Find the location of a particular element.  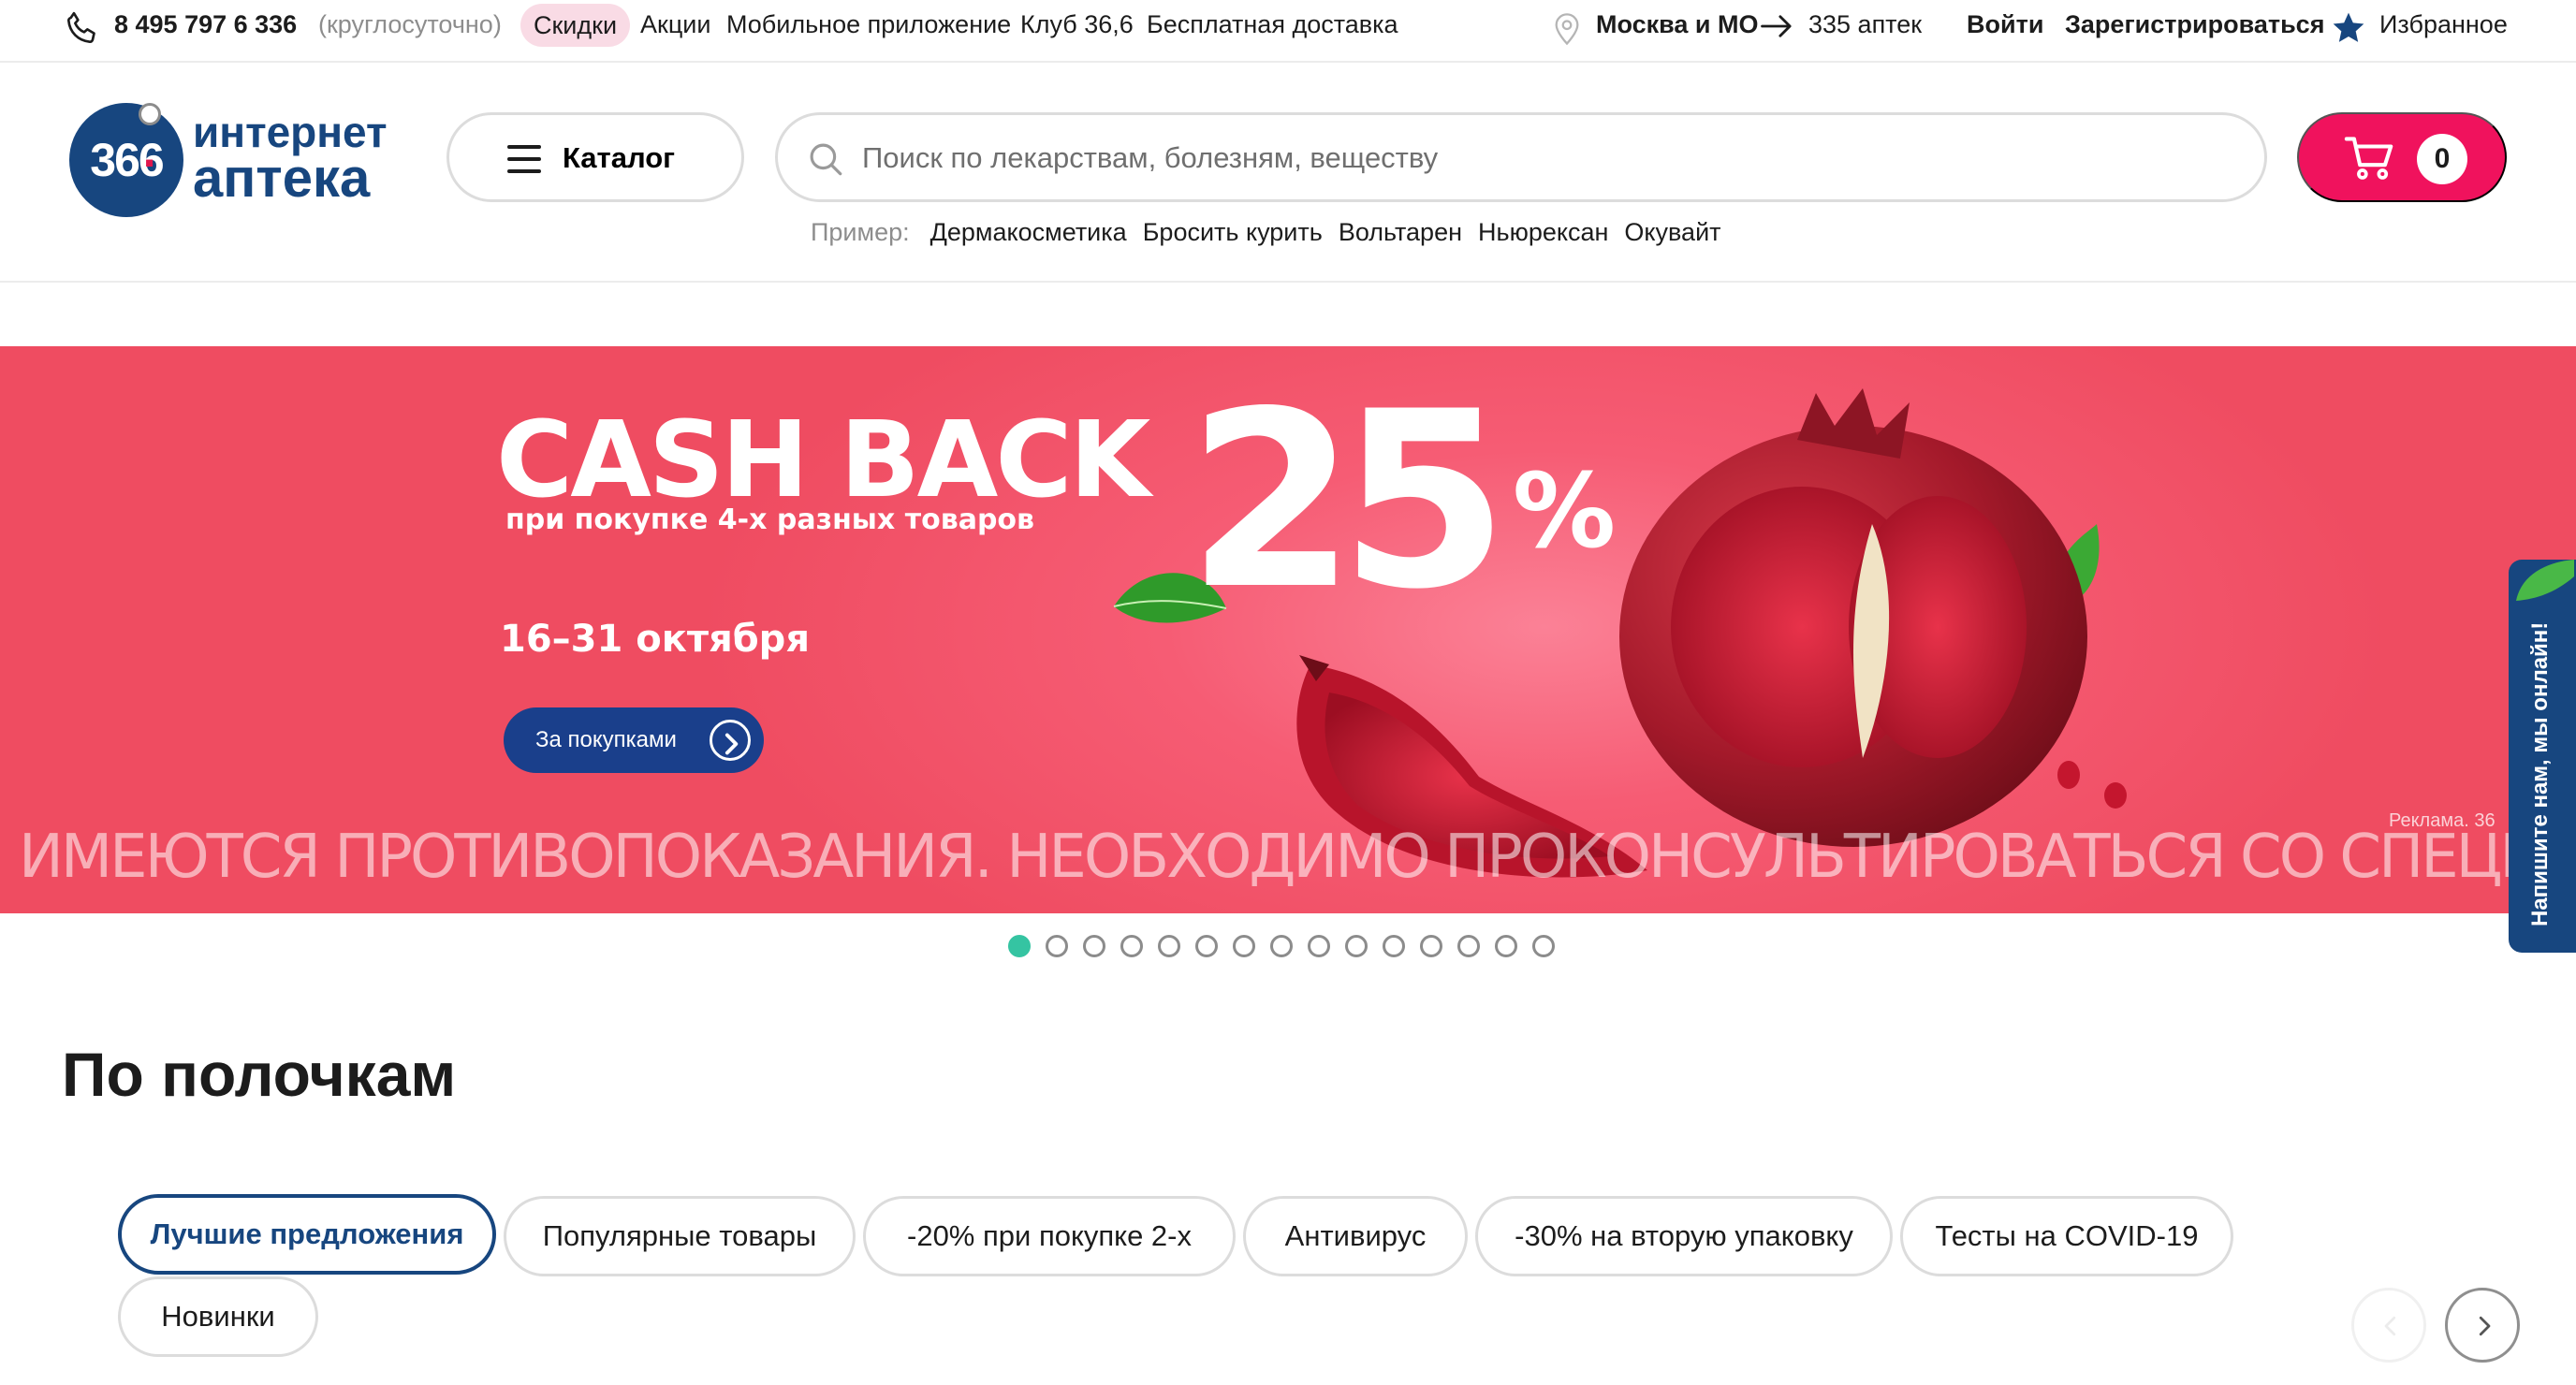

login-link: Войти is located at coordinates (2005, 24).